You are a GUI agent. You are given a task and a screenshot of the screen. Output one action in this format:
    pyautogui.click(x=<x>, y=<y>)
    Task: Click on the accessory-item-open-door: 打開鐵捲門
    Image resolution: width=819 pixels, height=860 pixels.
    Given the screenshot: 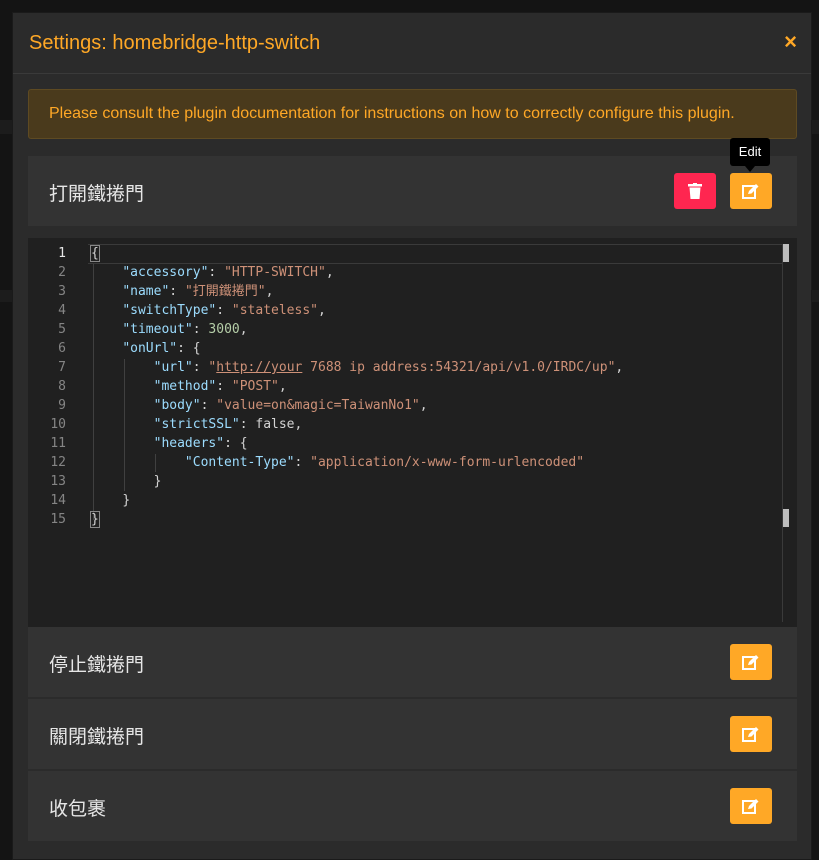 What is the action you would take?
    pyautogui.click(x=412, y=191)
    